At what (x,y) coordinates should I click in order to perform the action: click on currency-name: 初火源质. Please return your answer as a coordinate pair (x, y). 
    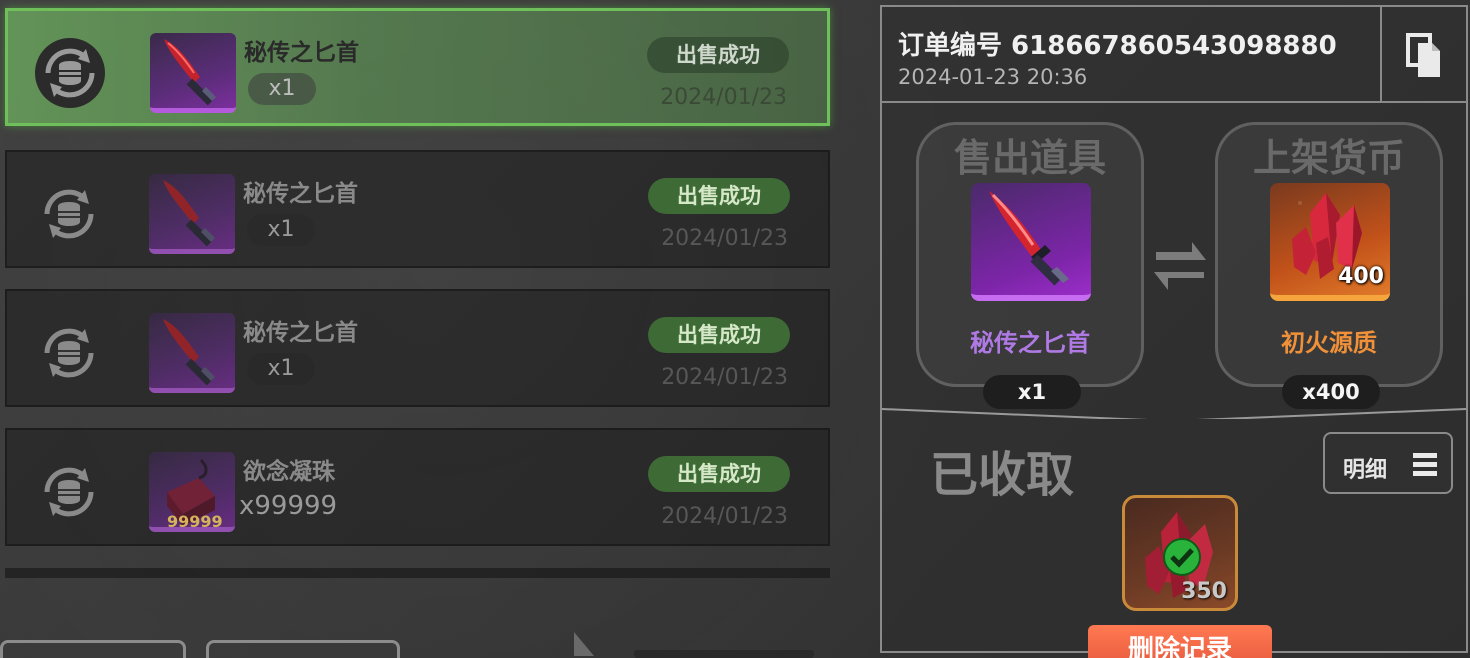
    Looking at the image, I should click on (1329, 343).